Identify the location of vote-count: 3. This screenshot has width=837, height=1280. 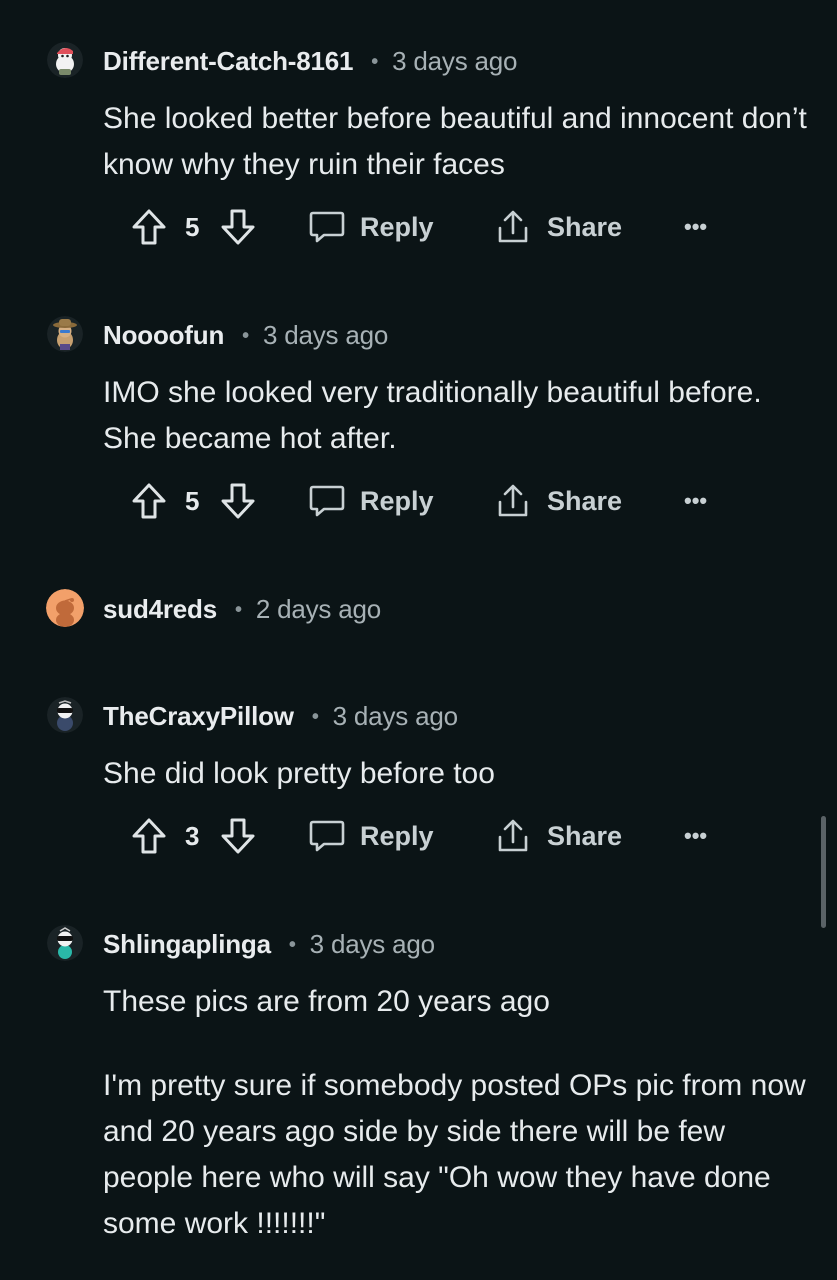
(192, 835).